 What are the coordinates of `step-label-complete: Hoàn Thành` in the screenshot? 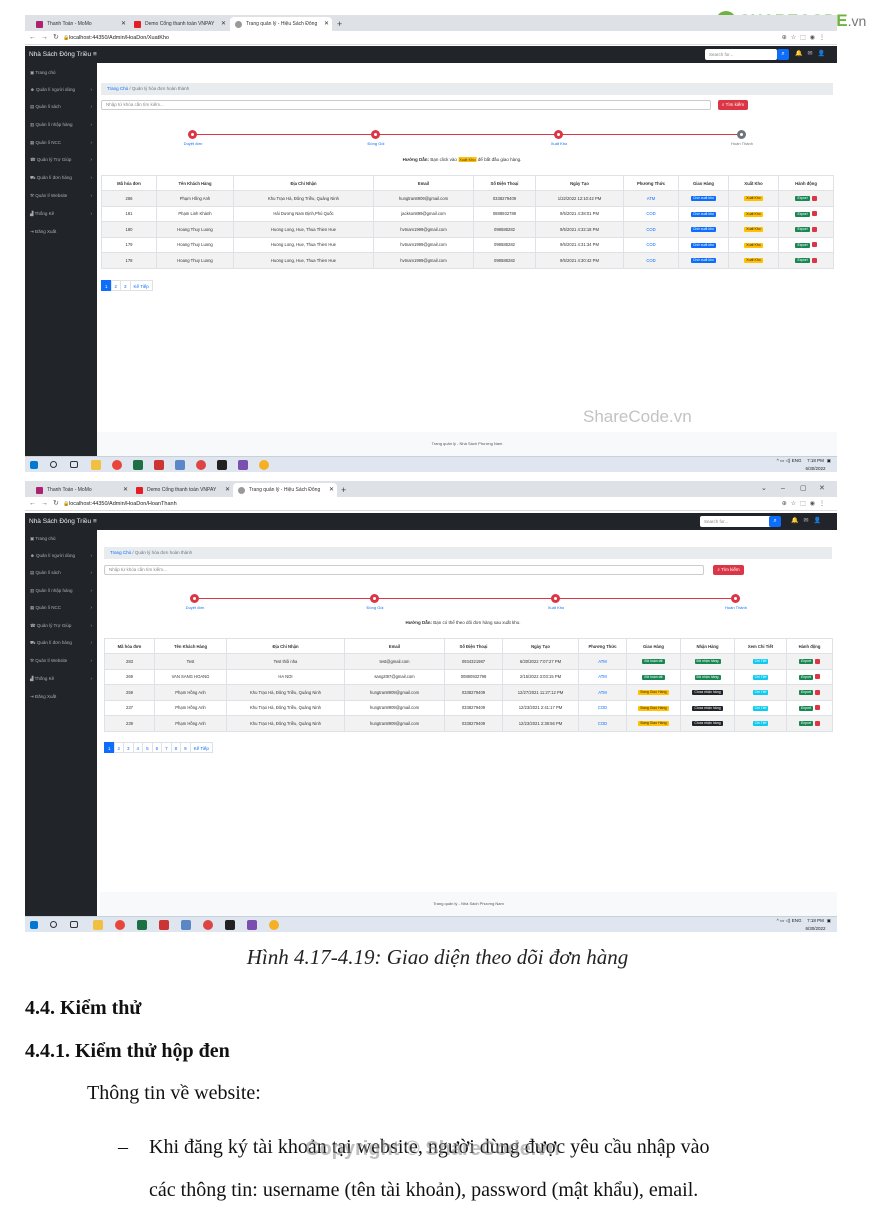 It's located at (742, 143).